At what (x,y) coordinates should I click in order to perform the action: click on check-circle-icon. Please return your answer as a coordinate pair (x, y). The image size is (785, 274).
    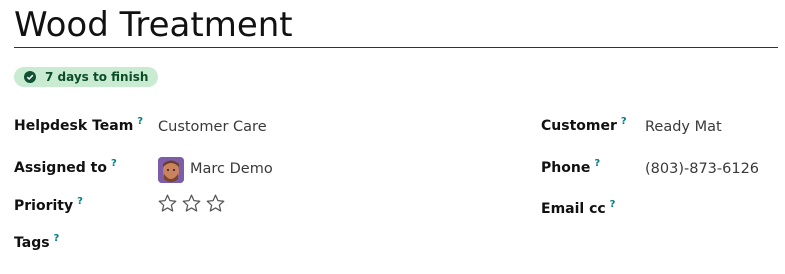
    Looking at the image, I should click on (30, 77).